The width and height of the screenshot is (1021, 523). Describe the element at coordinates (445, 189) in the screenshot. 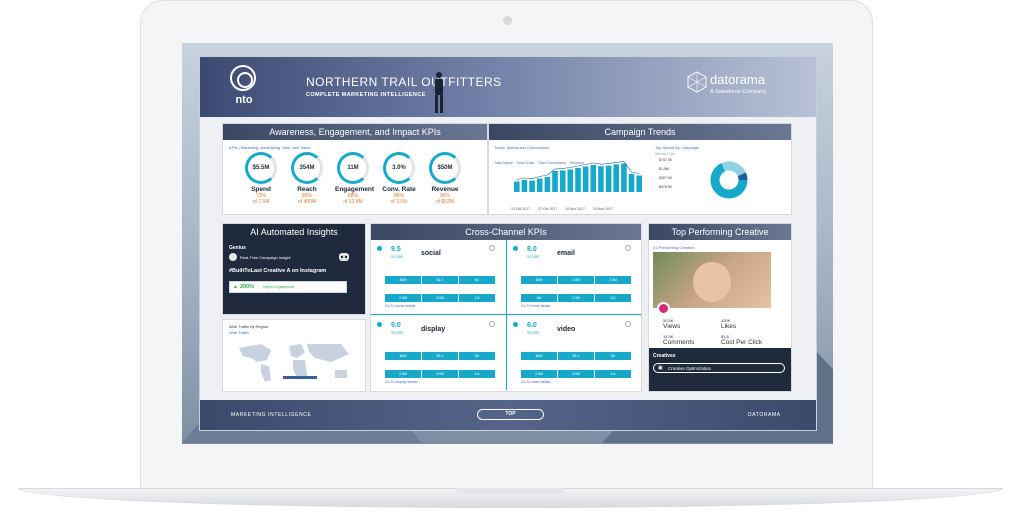

I see `kpi-name: Revenue` at that location.